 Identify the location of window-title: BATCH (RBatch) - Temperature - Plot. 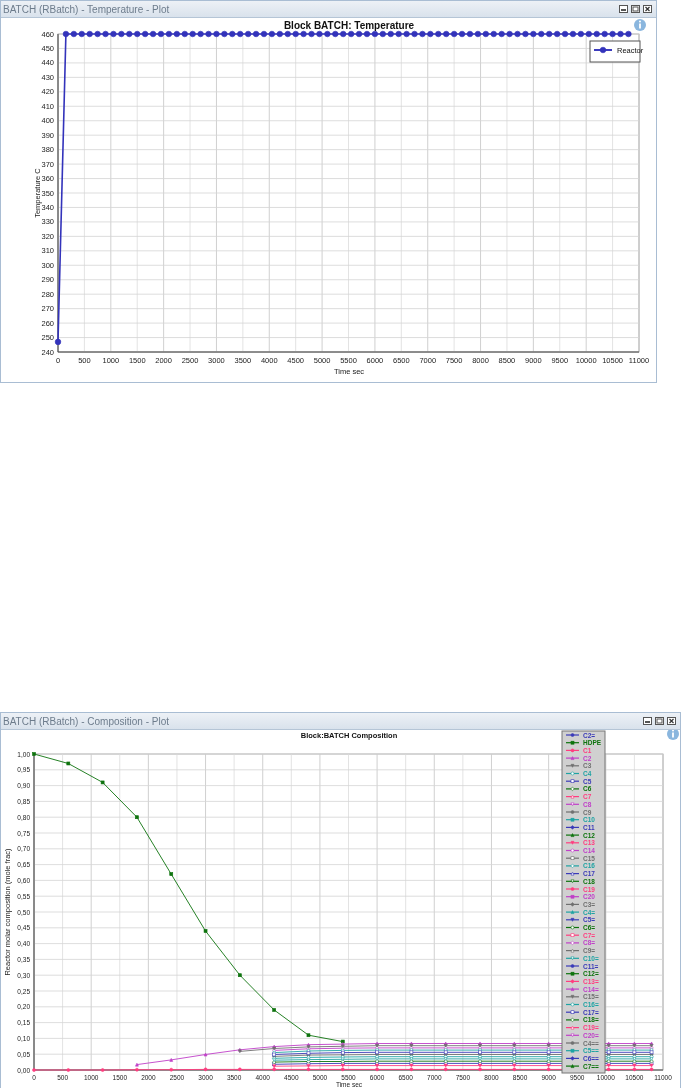
(86, 9).